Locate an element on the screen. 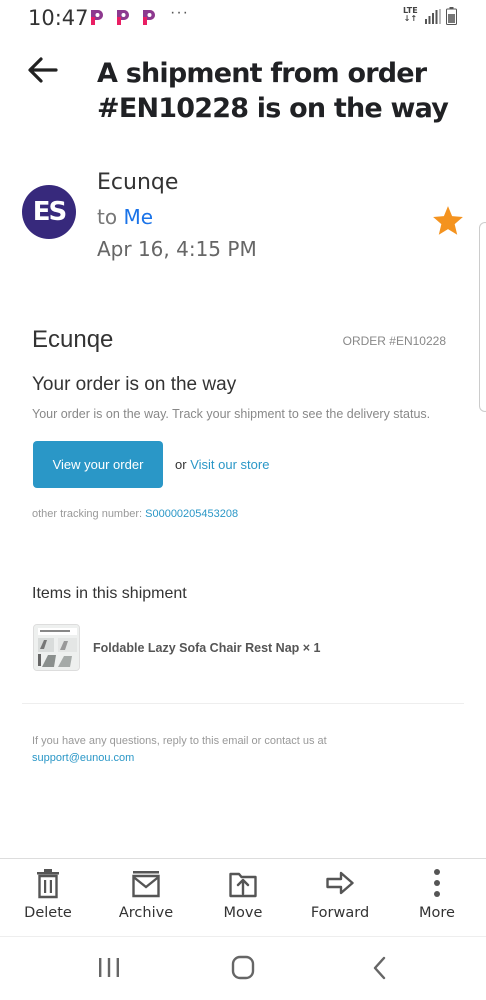 The height and width of the screenshot is (1000, 486). recent-apps-icon is located at coordinates (109, 968).